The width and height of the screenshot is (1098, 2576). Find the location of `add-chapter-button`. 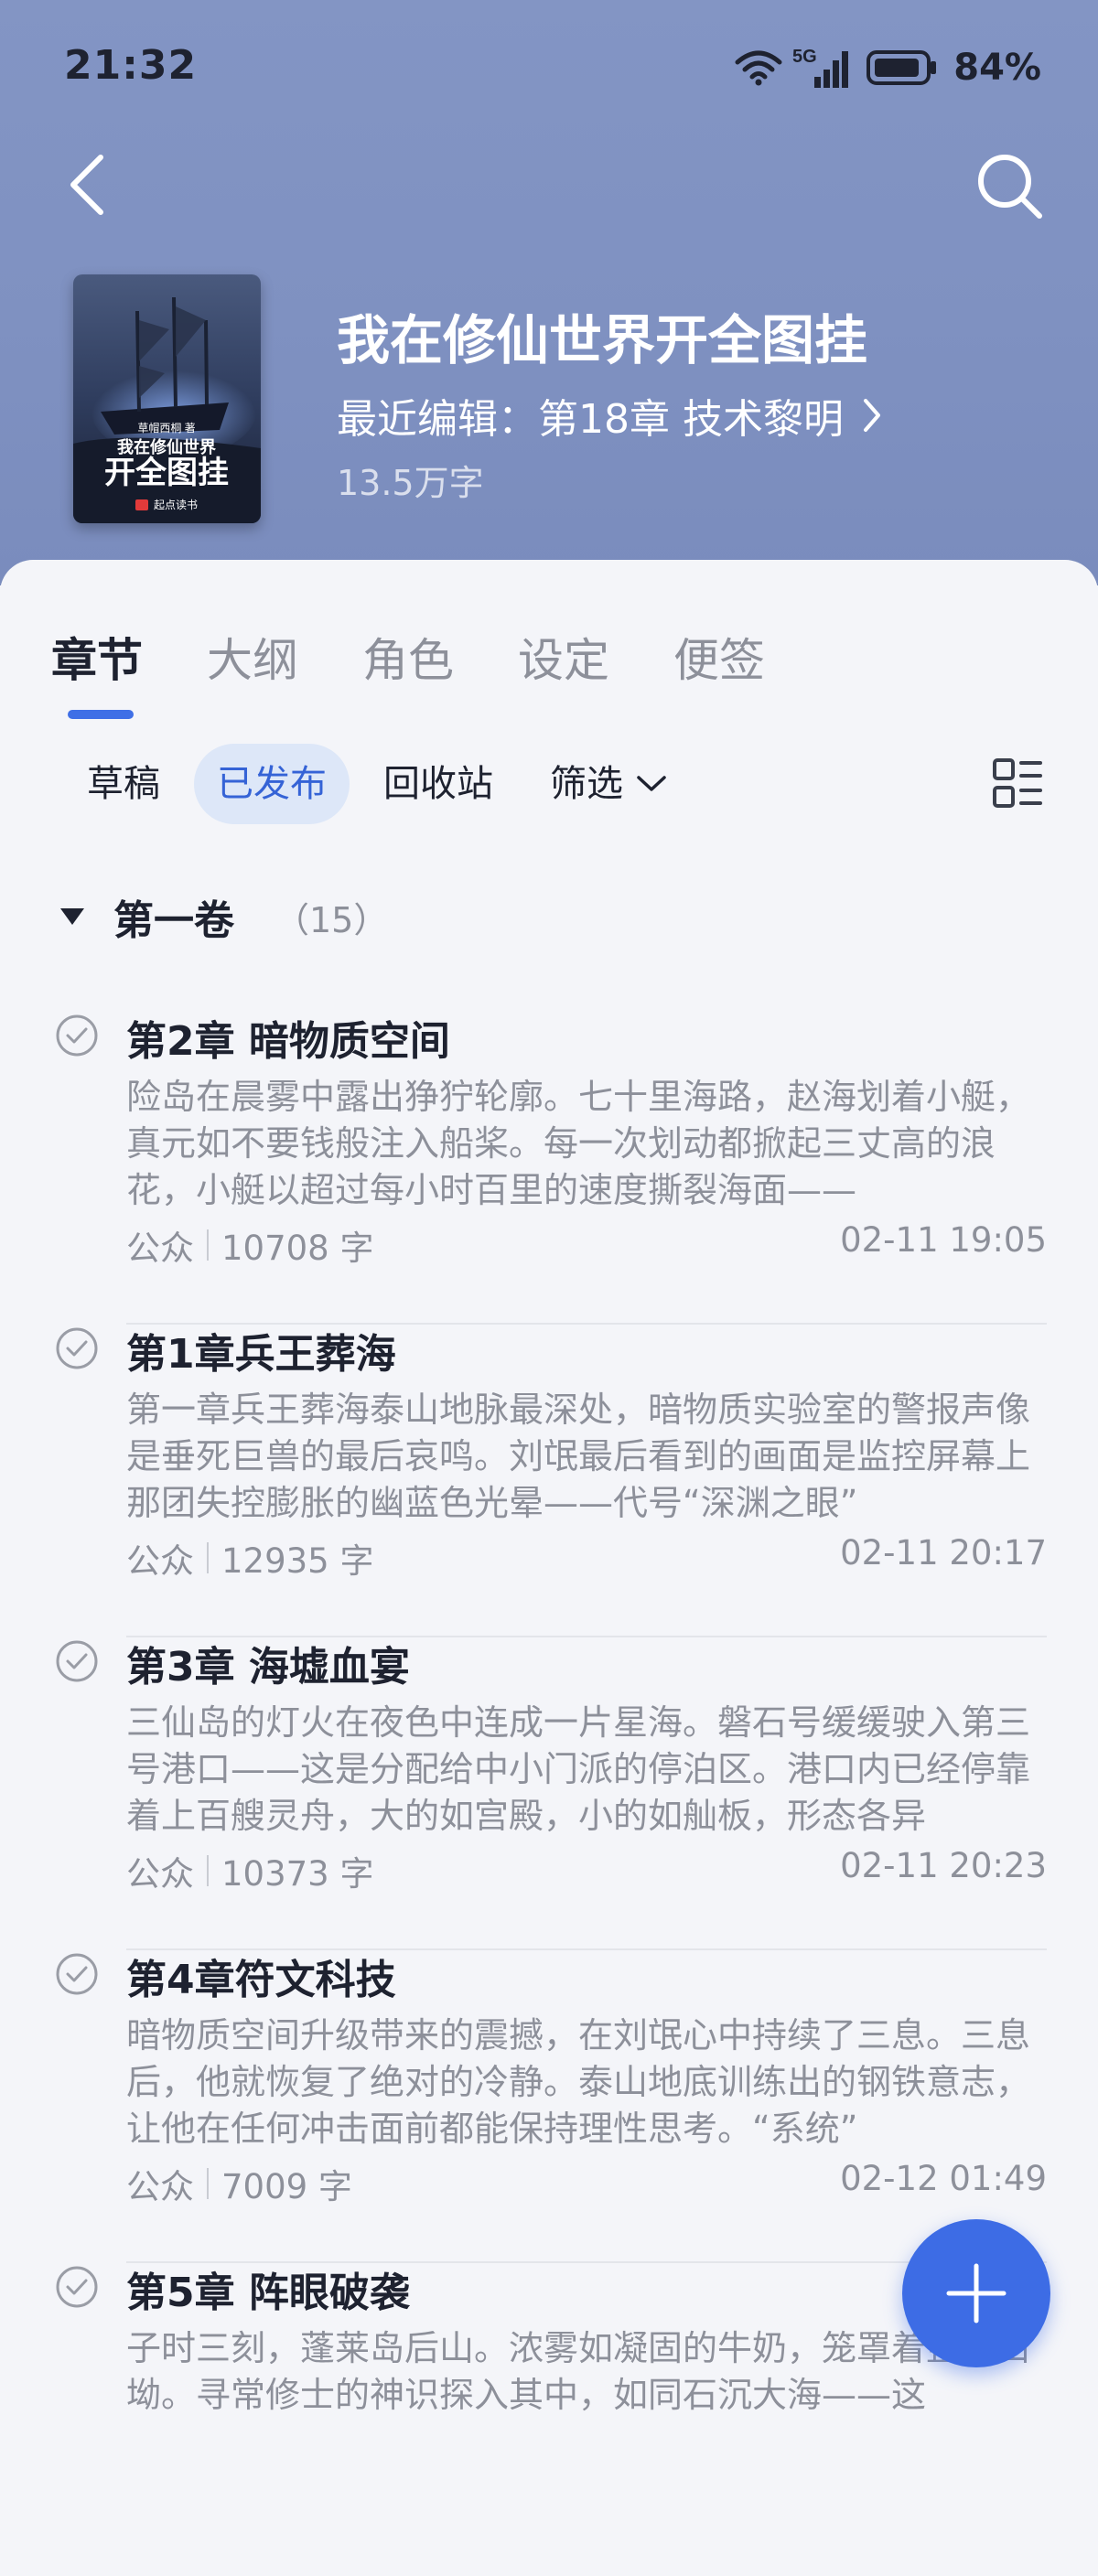

add-chapter-button is located at coordinates (976, 2293).